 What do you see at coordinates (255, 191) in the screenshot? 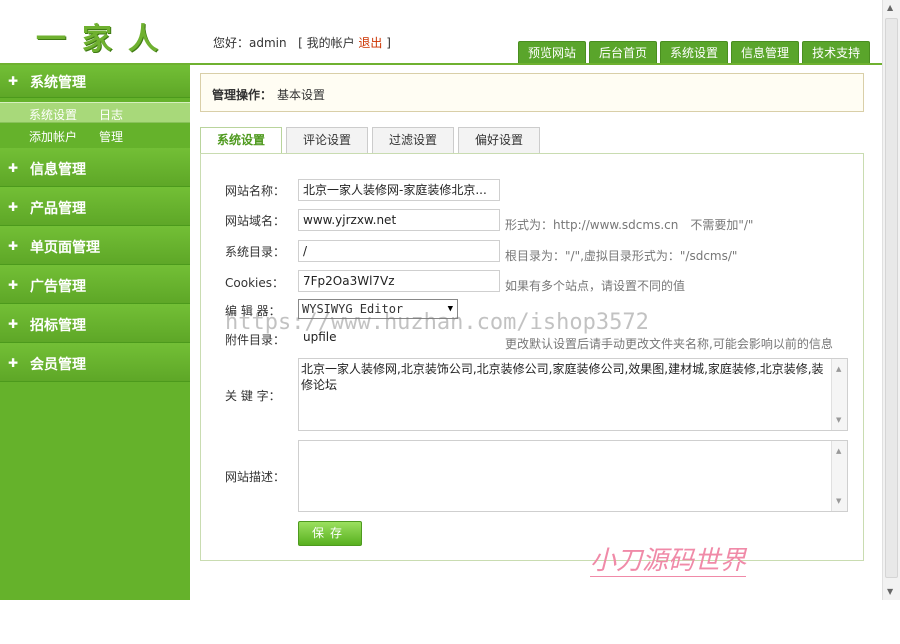
I see `site-name-label: 网站名称：` at bounding box center [255, 191].